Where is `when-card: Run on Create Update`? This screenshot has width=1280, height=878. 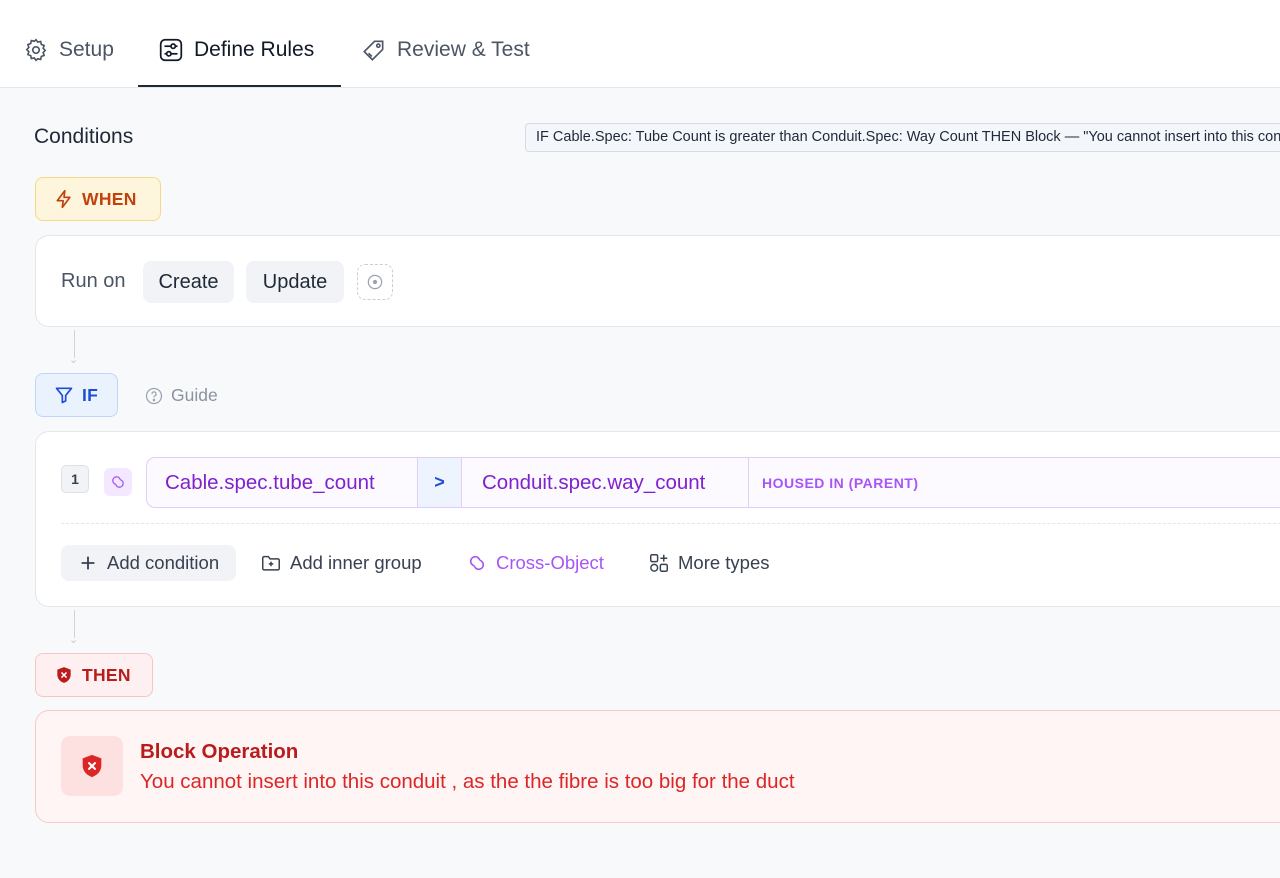
when-card: Run on Create Update is located at coordinates (657, 281).